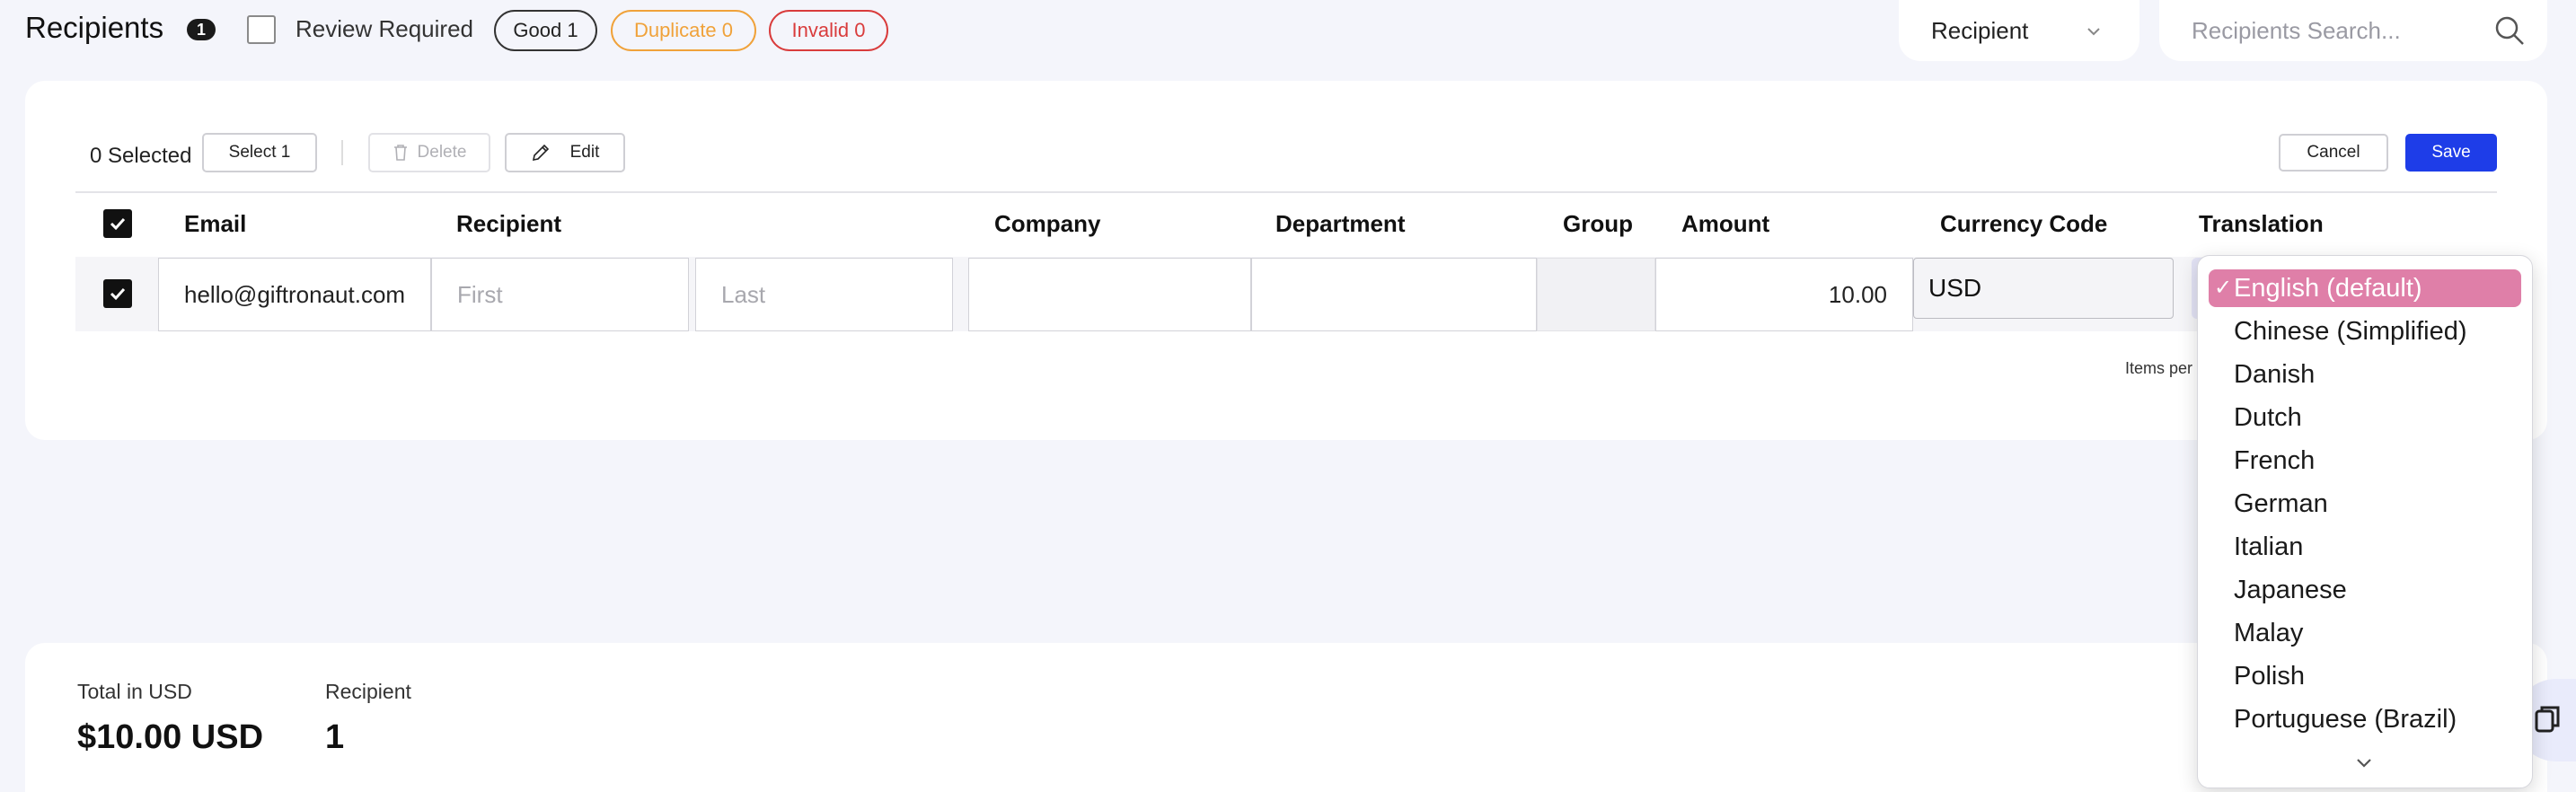 This screenshot has width=2576, height=792. Describe the element at coordinates (170, 737) in the screenshot. I see `total-value: $10.00 USD` at that location.